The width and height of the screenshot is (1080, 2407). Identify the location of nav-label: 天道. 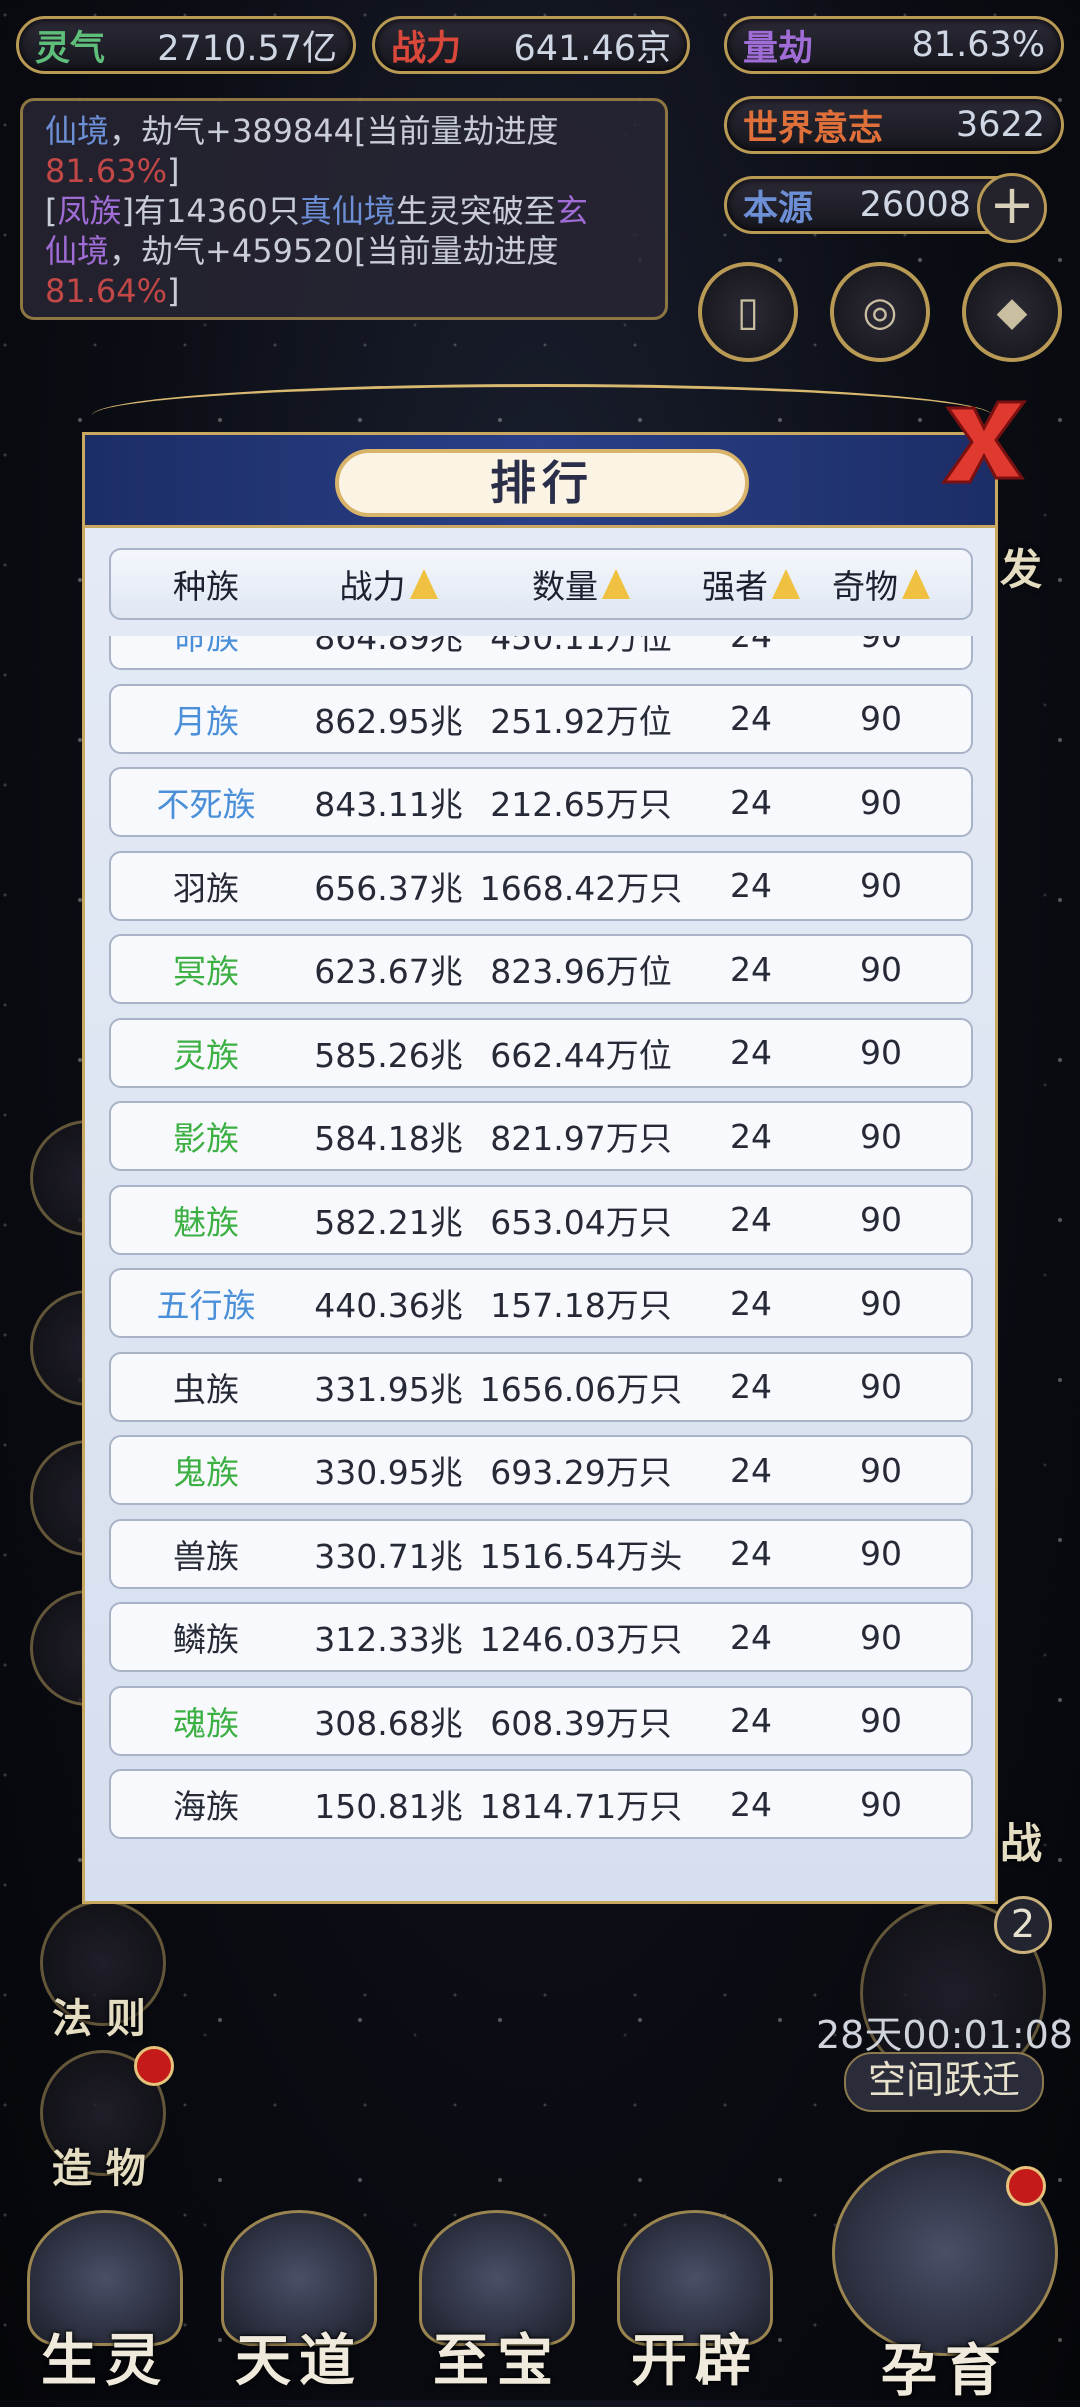
(299, 2361).